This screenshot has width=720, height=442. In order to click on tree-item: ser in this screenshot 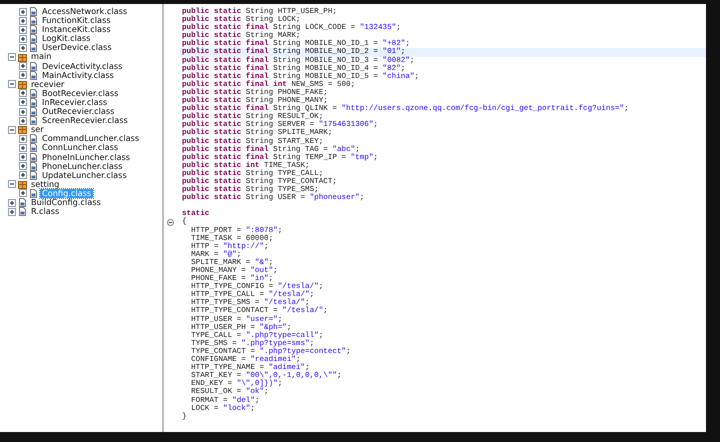, I will do `click(37, 129)`.